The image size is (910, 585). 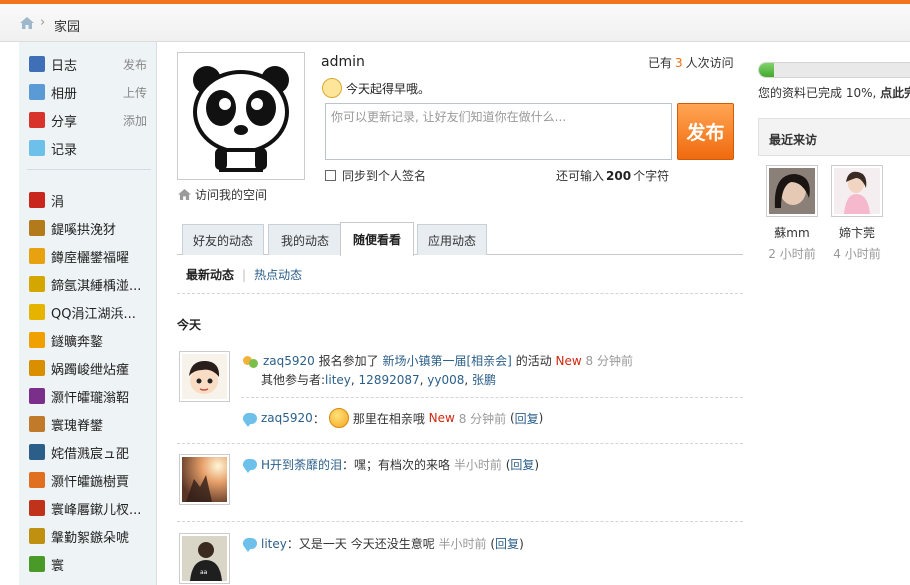 What do you see at coordinates (92, 200) in the screenshot?
I see `sidebar-item: 涓` at bounding box center [92, 200].